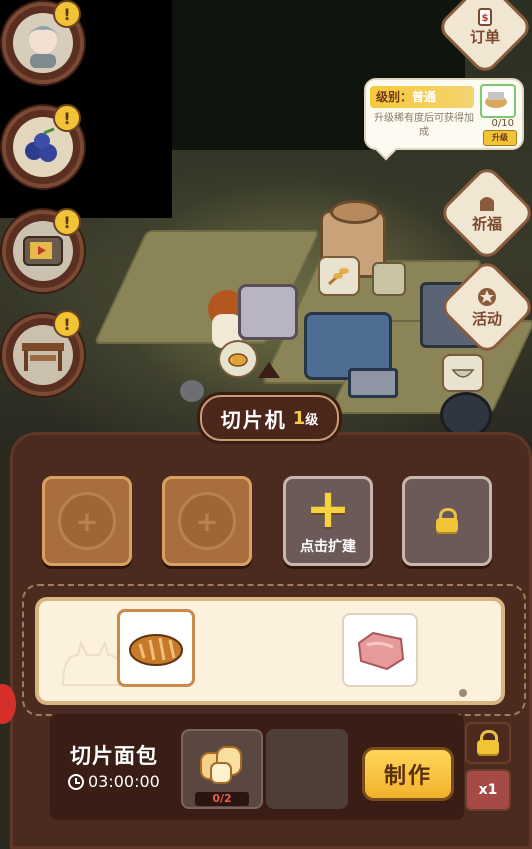 This screenshot has width=532, height=849. Describe the element at coordinates (484, 36) in the screenshot. I see `orders-label: 订单` at that location.